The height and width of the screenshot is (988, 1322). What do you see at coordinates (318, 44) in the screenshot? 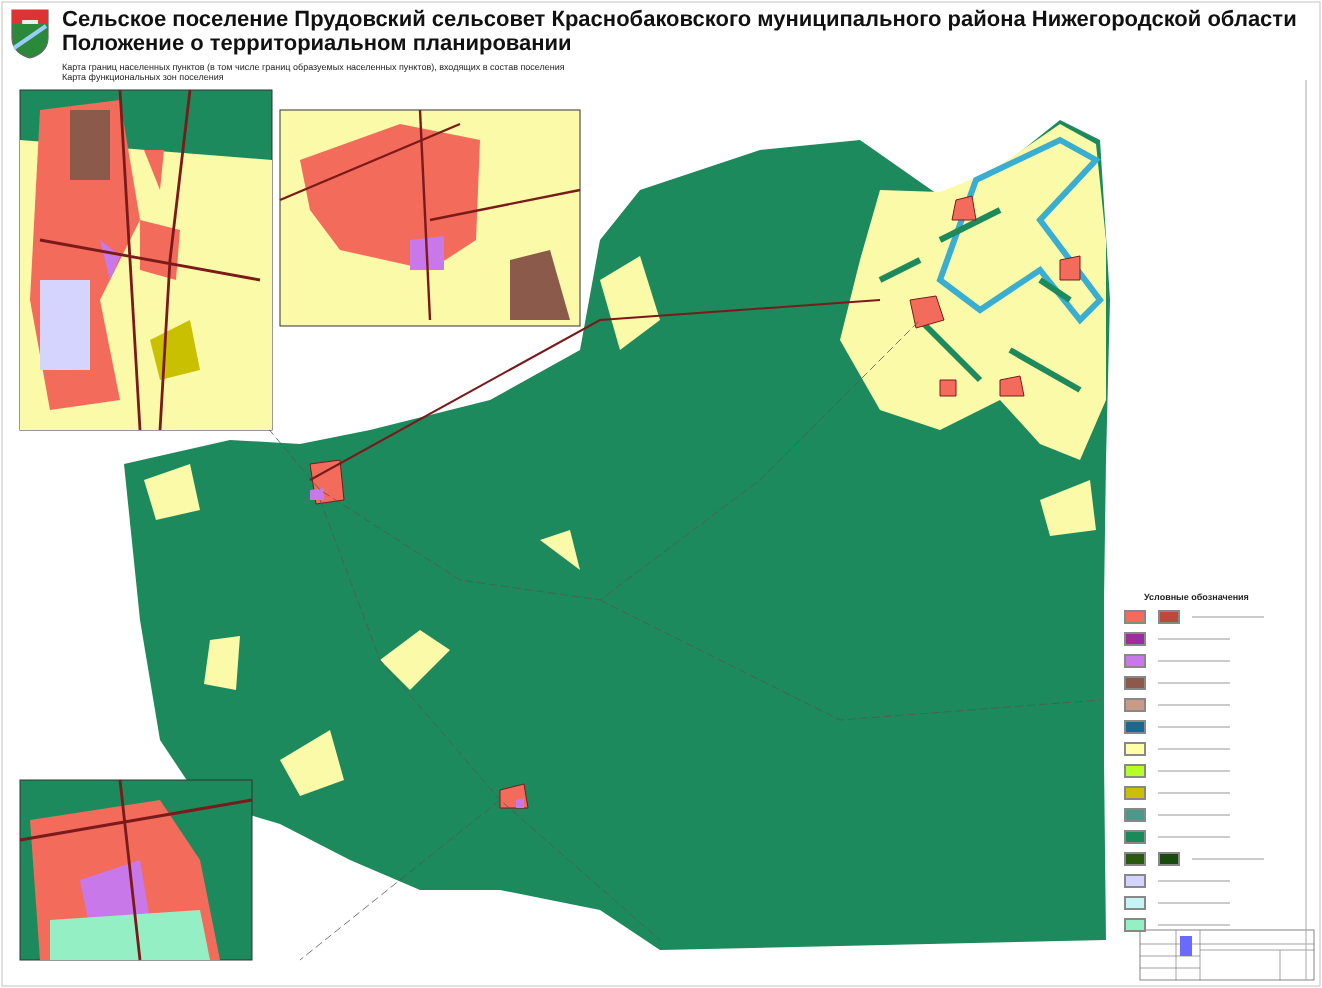
I see `map-subtitle: Положение о территориальном планировании` at bounding box center [318, 44].